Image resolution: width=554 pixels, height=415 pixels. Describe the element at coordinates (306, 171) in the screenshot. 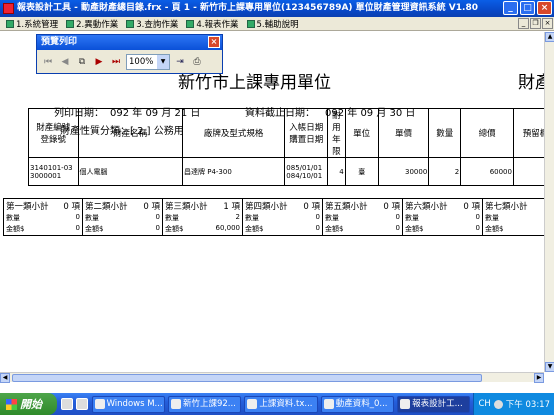

I see `cell-date: 085/01/01 084/10/01` at that location.